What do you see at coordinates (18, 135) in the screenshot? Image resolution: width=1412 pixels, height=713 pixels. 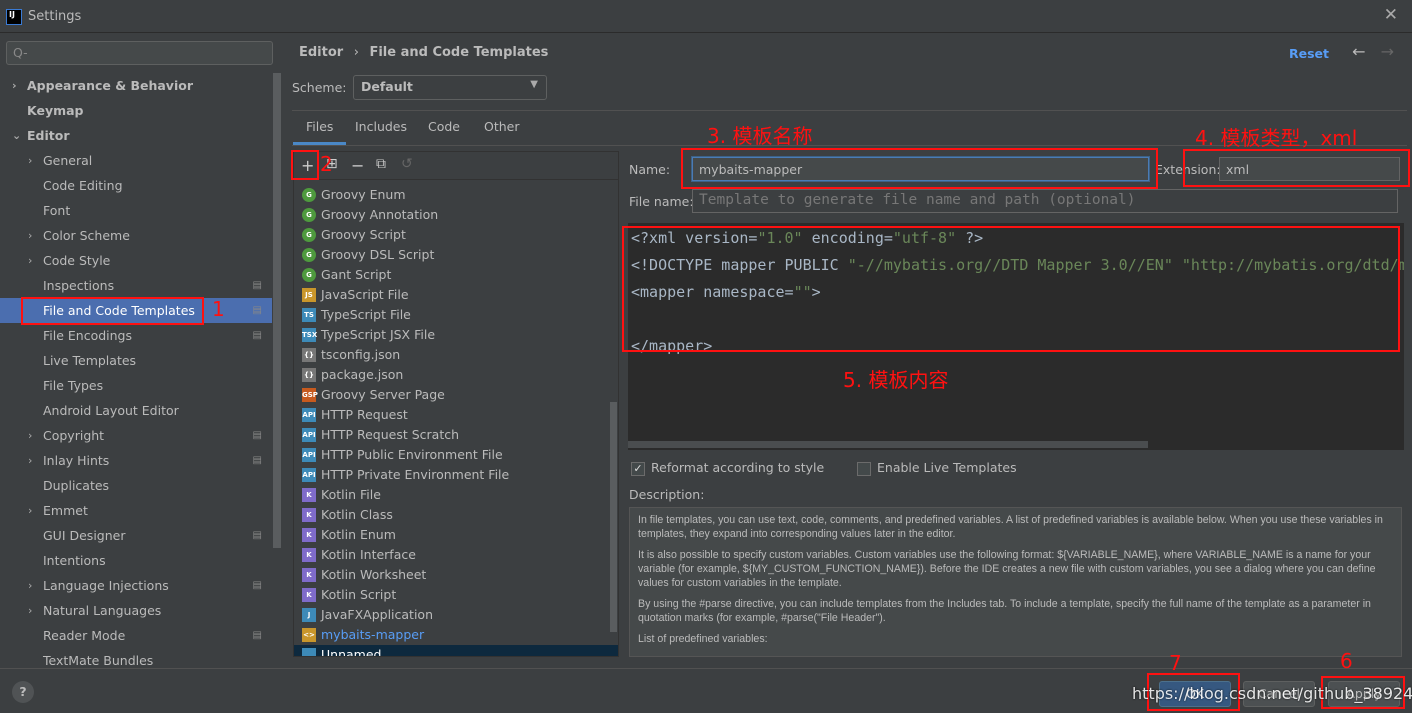 I see `chevron-down-icon: ⌄` at bounding box center [18, 135].